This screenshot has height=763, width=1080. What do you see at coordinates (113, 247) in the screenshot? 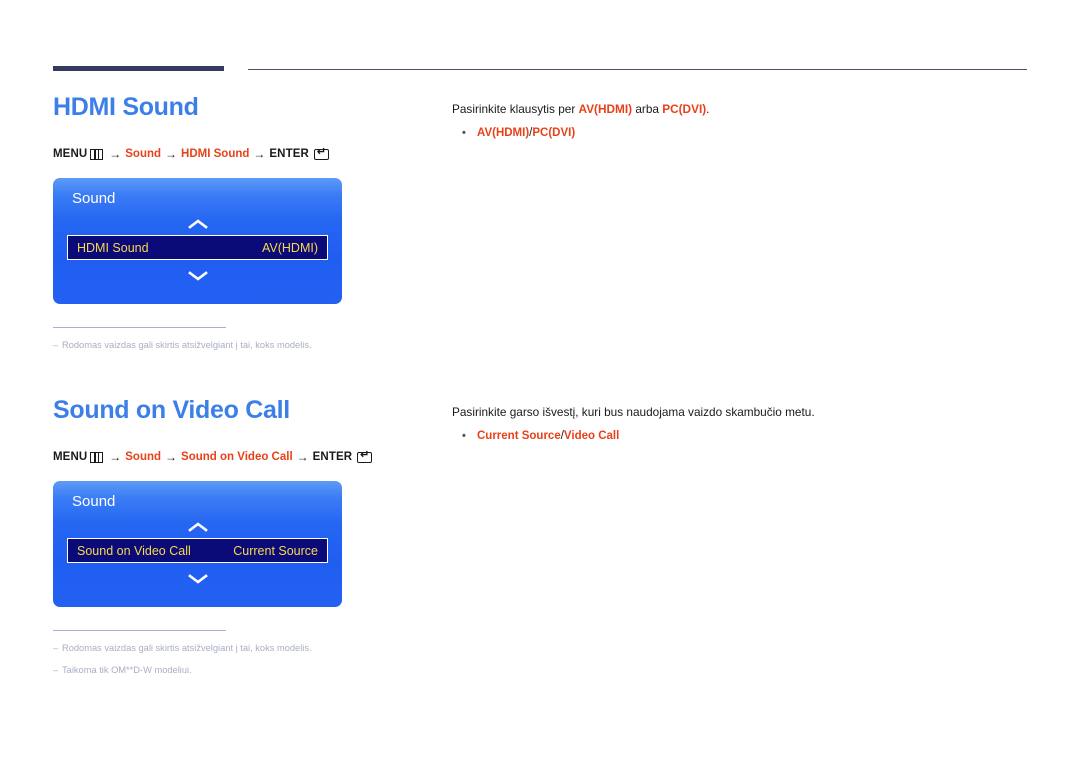
I see `osd-row-label: HDMI Sound` at bounding box center [113, 247].